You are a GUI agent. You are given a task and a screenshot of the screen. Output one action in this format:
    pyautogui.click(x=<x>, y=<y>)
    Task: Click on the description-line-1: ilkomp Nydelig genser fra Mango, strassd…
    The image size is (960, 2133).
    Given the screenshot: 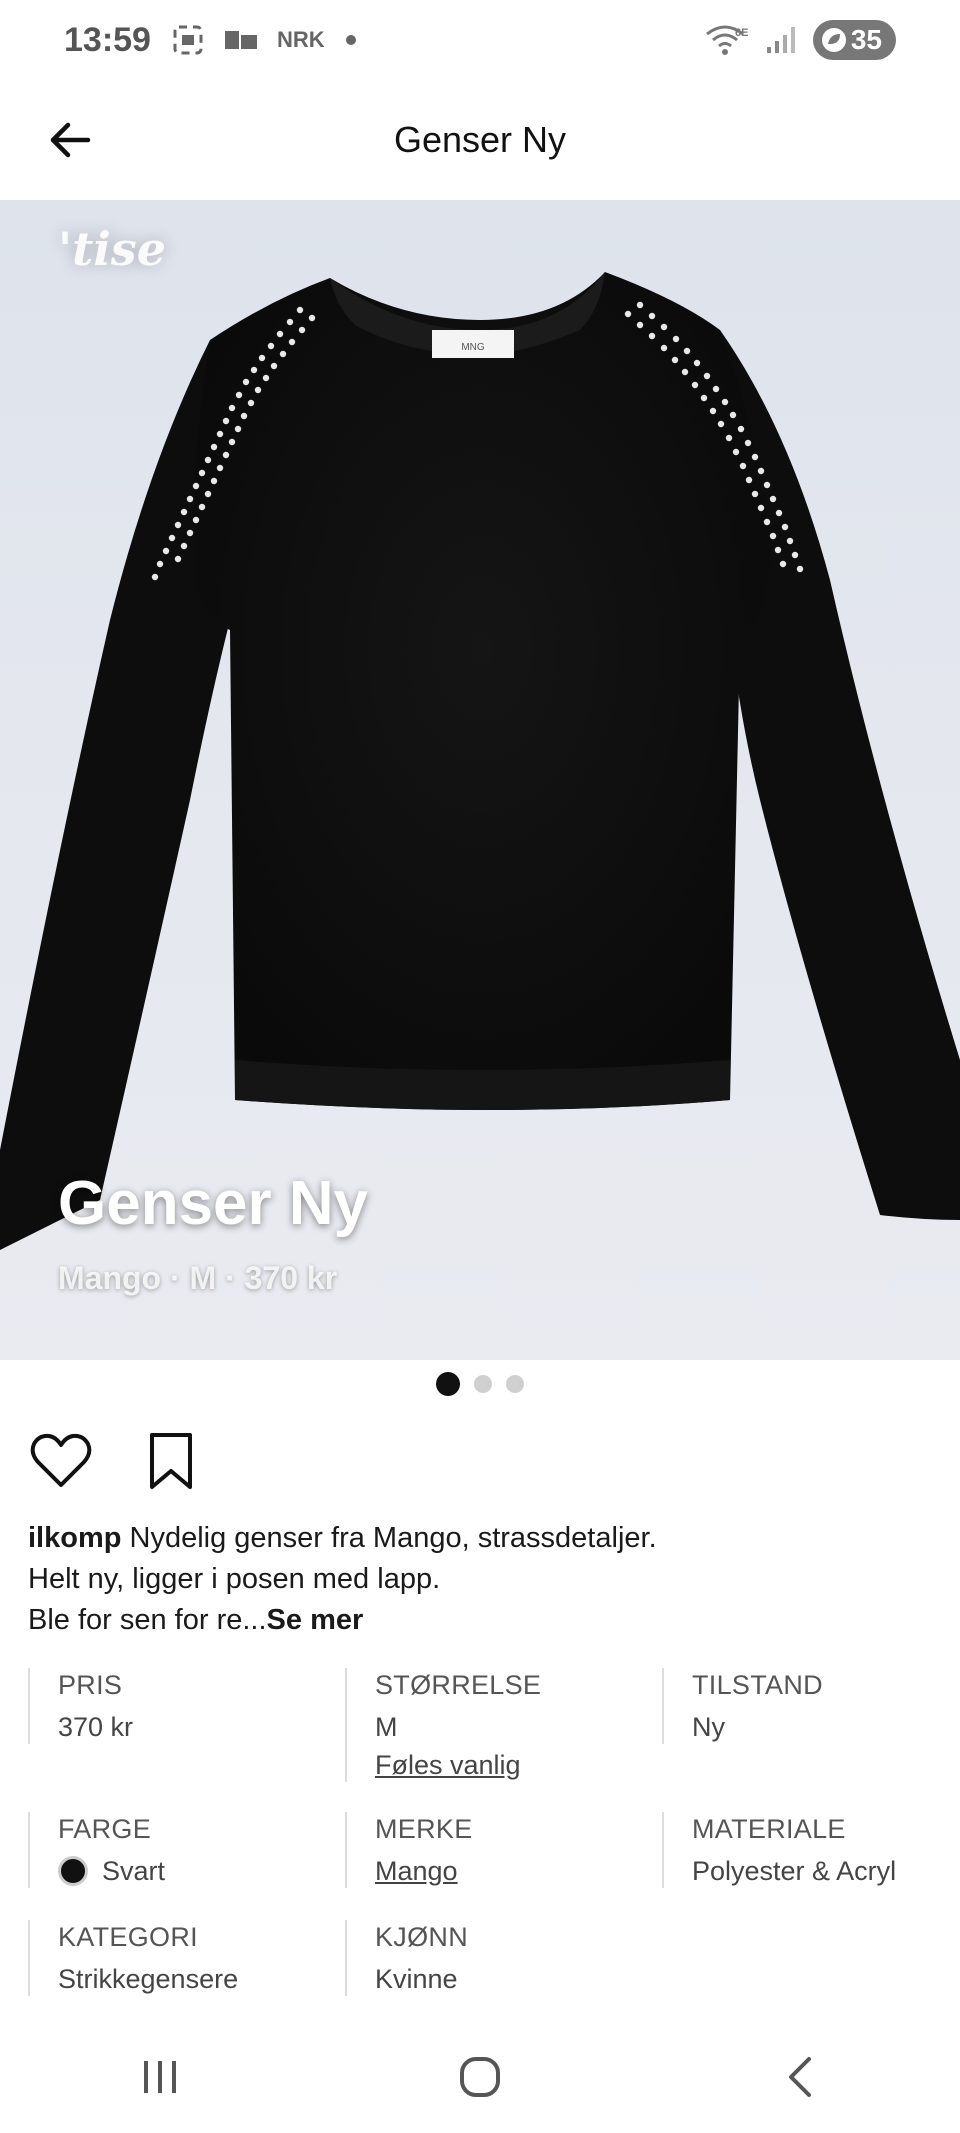 What is the action you would take?
    pyautogui.click(x=478, y=1538)
    